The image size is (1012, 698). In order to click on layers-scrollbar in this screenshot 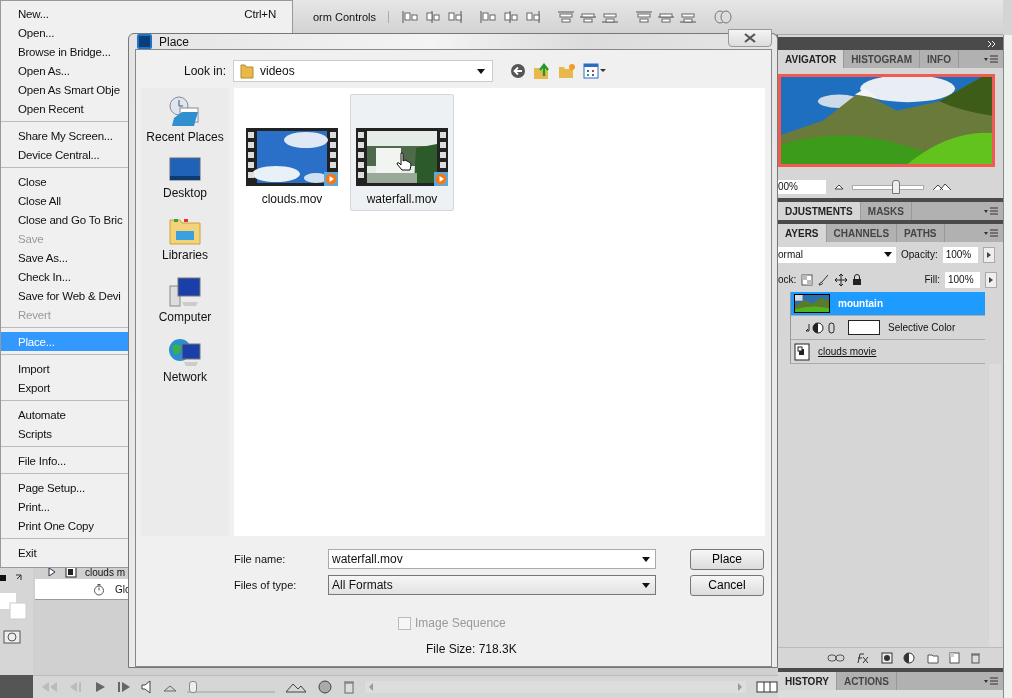, I will do `click(995, 505)`.